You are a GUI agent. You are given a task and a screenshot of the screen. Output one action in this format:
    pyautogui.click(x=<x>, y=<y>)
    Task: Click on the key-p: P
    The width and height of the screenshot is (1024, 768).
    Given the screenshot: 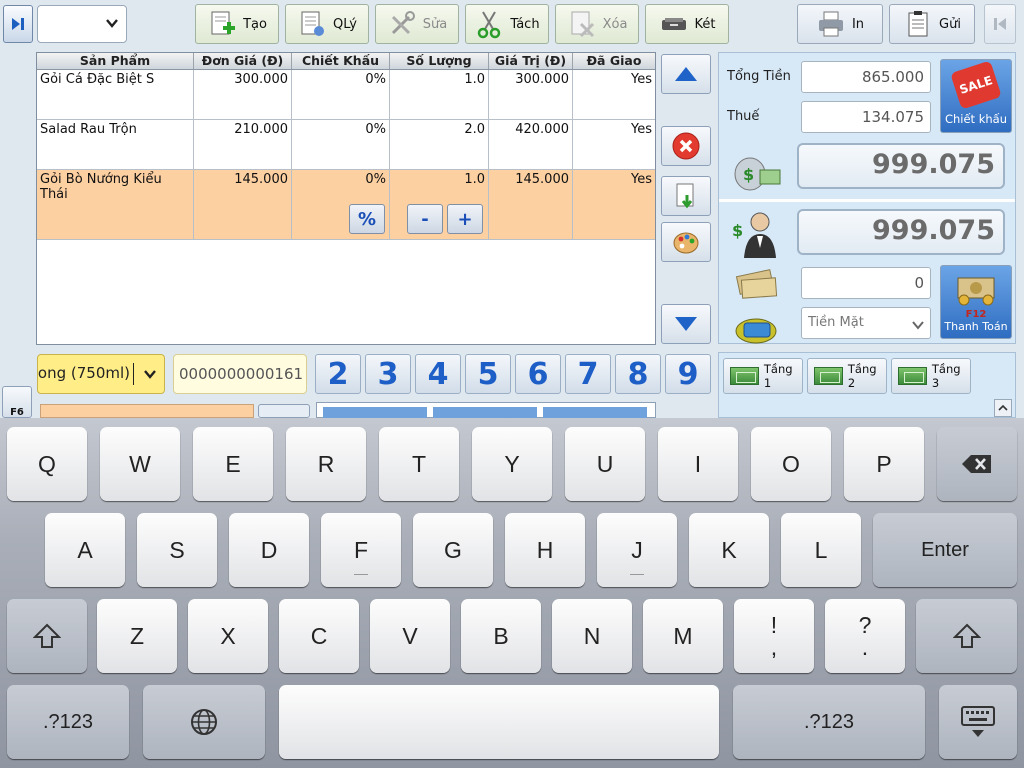 What is the action you would take?
    pyautogui.click(x=884, y=464)
    